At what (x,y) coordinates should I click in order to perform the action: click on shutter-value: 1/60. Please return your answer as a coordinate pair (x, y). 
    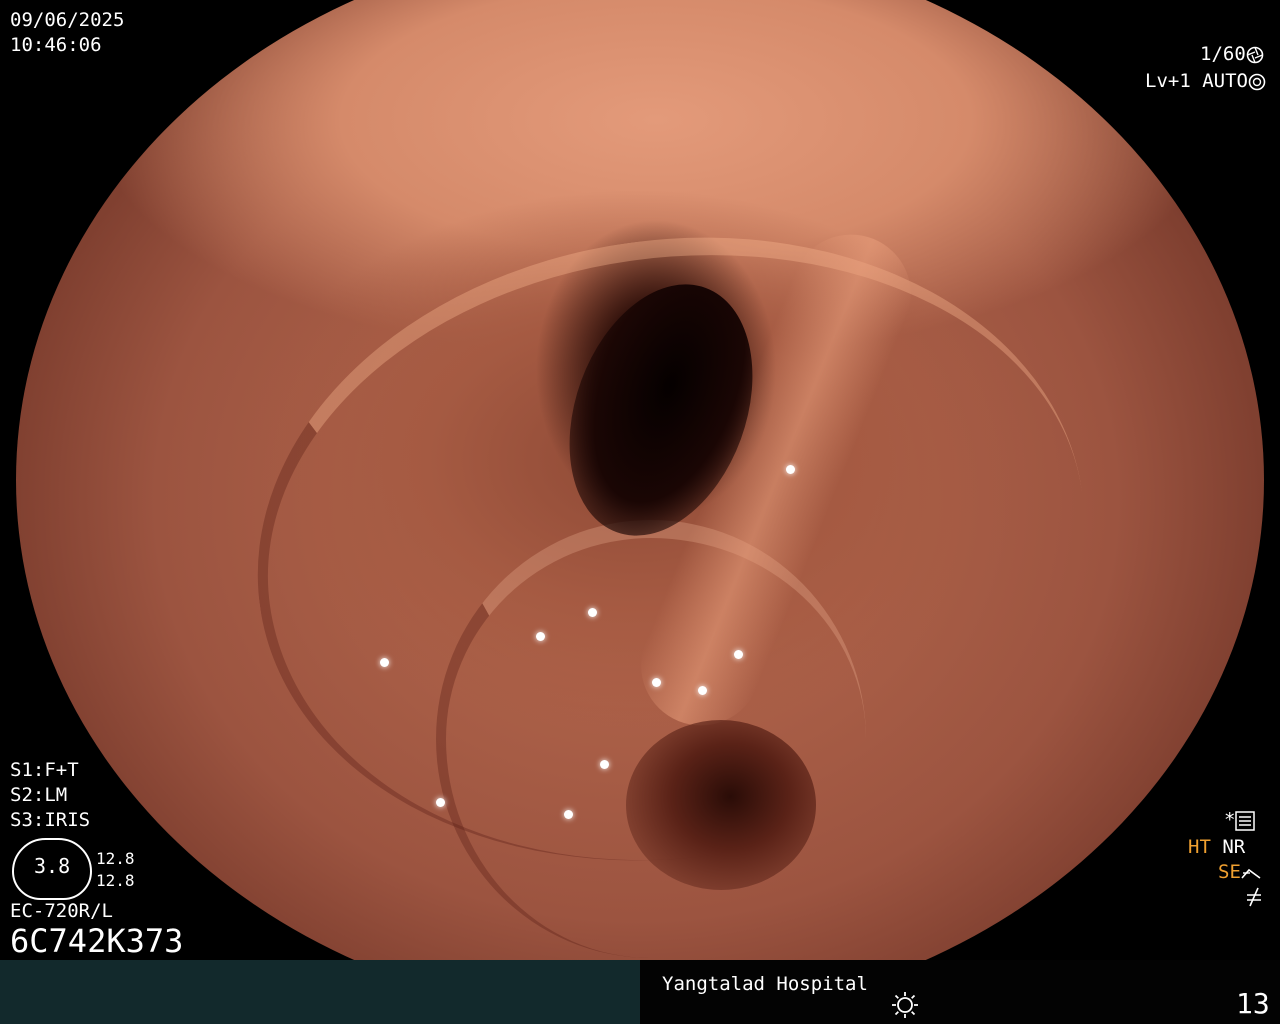
    Looking at the image, I should click on (1223, 54).